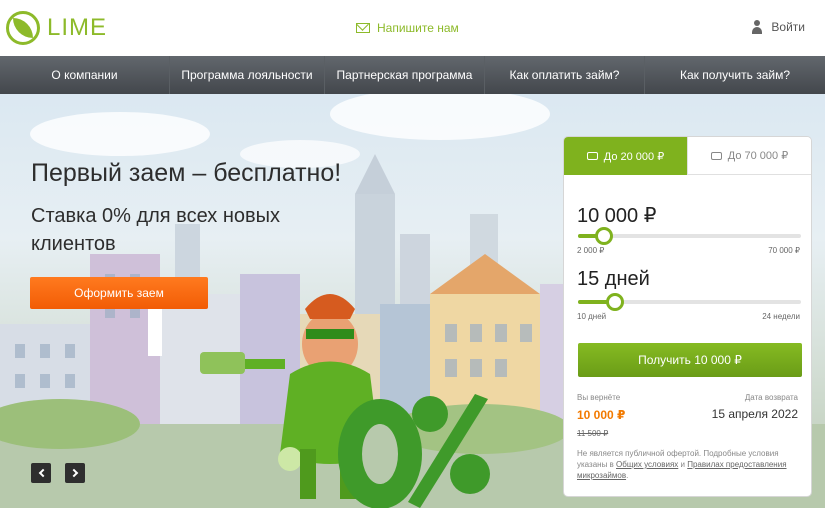 The width and height of the screenshot is (825, 508). What do you see at coordinates (647, 464) in the screenshot?
I see `general-terms-link: Общих условиях` at bounding box center [647, 464].